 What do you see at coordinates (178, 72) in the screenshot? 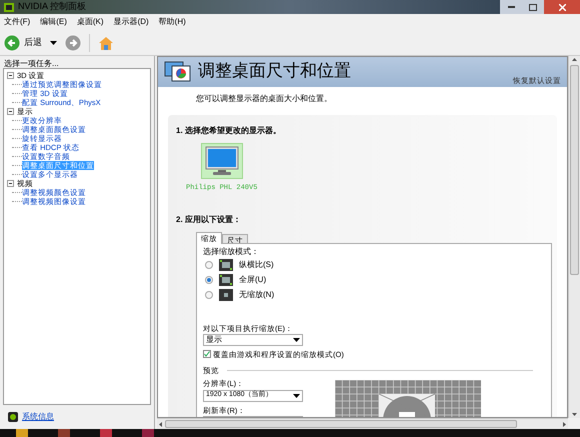
I see `display-settings-icon` at bounding box center [178, 72].